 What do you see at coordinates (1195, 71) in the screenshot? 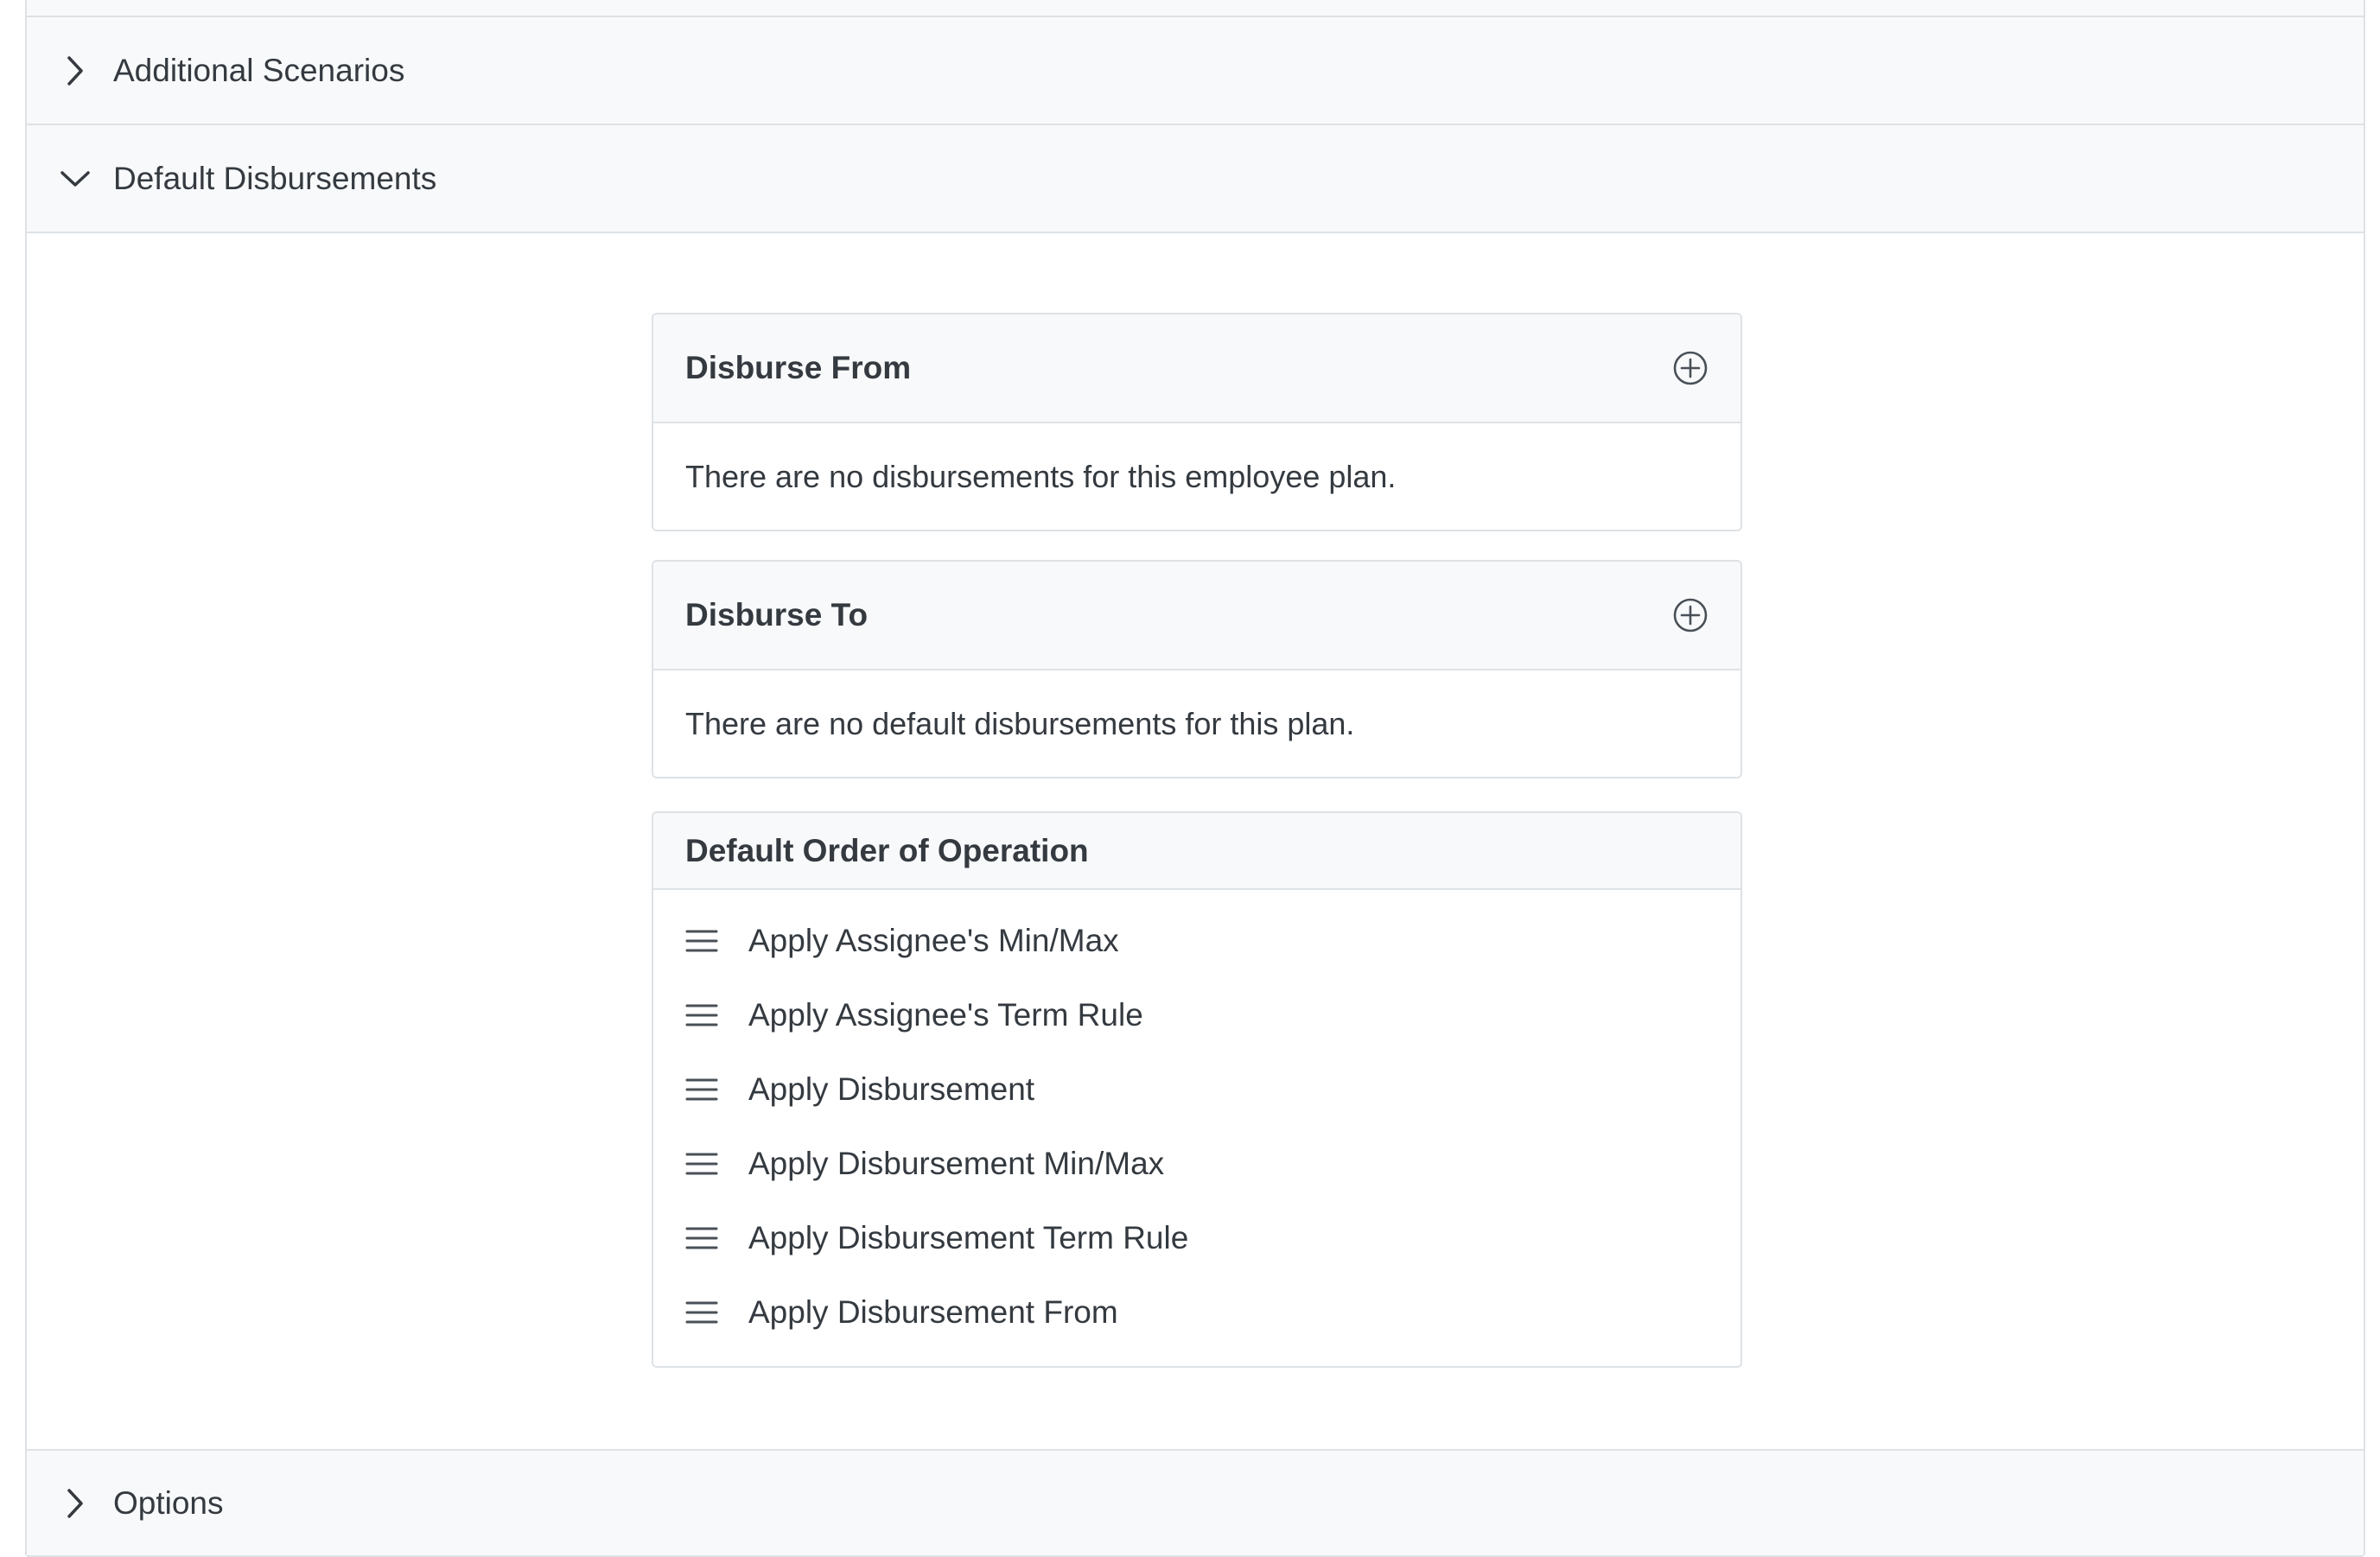
I see `accordion-header-additional-scenarios: Additional Scenarios` at bounding box center [1195, 71].